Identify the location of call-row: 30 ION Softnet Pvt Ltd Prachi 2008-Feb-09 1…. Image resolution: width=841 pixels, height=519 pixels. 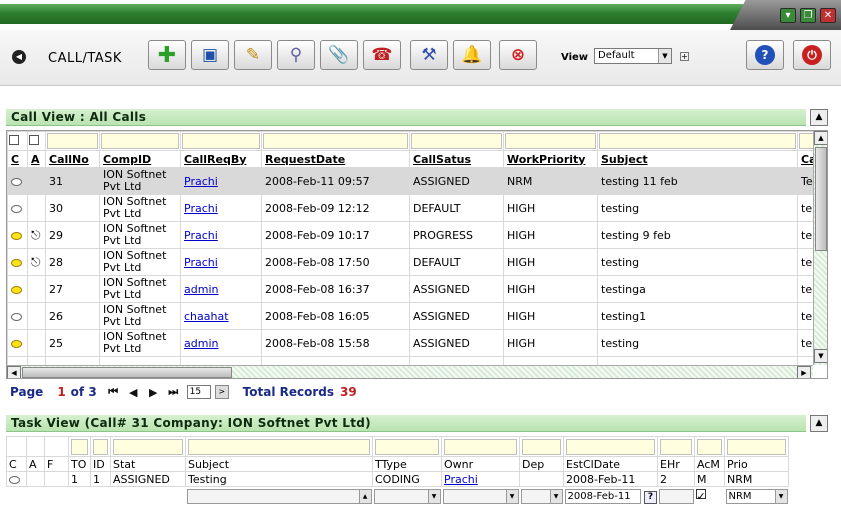
(417, 208).